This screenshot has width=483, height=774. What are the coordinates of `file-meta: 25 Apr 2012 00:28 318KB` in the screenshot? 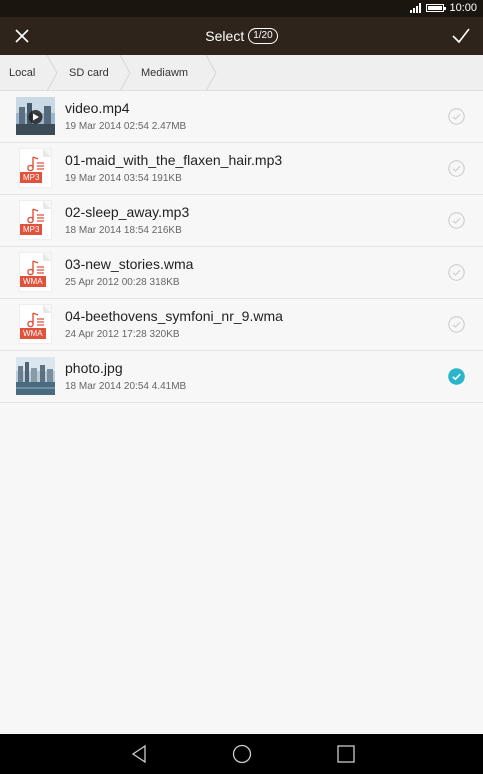 It's located at (122, 282).